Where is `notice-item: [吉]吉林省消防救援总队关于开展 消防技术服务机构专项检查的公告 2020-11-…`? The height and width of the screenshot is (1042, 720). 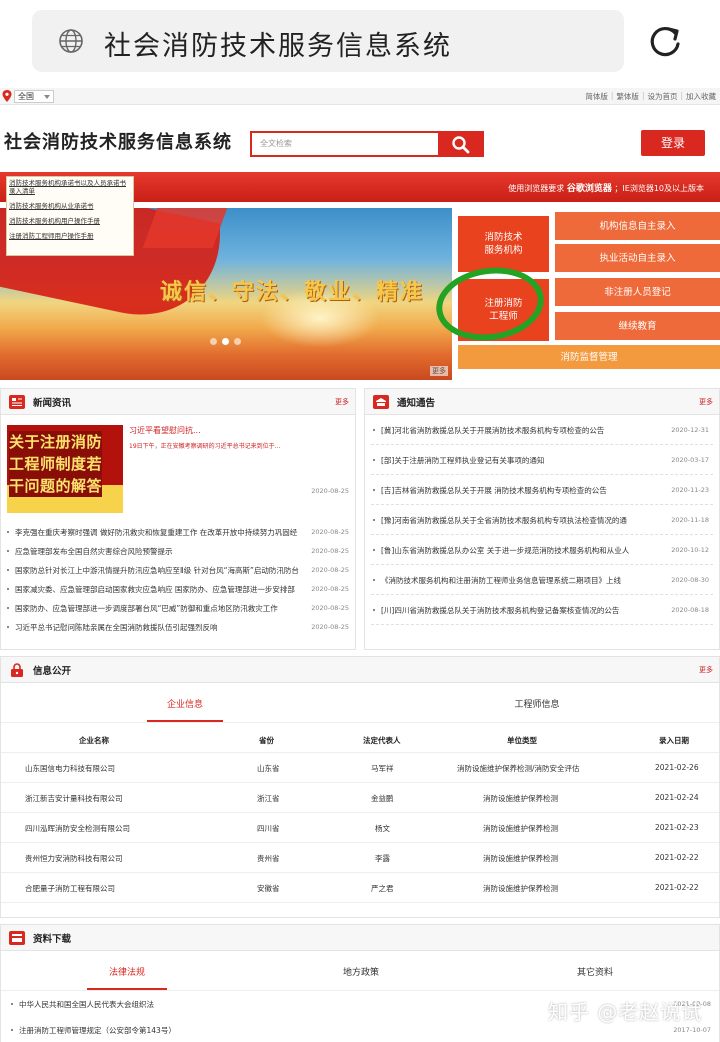 notice-item: [吉]吉林省消防救援总队关于开展 消防技术服务机构专项检查的公告 2020-11-… is located at coordinates (542, 490).